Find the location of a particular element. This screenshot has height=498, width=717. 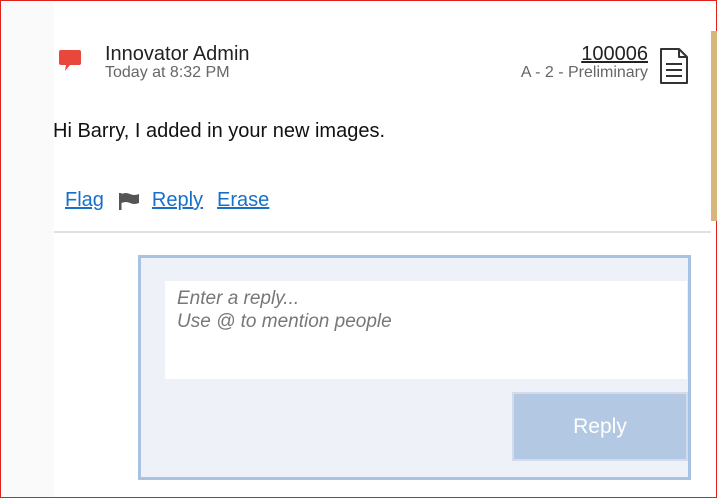

comment-timestamp: Today at 8:32 PM is located at coordinates (167, 72).